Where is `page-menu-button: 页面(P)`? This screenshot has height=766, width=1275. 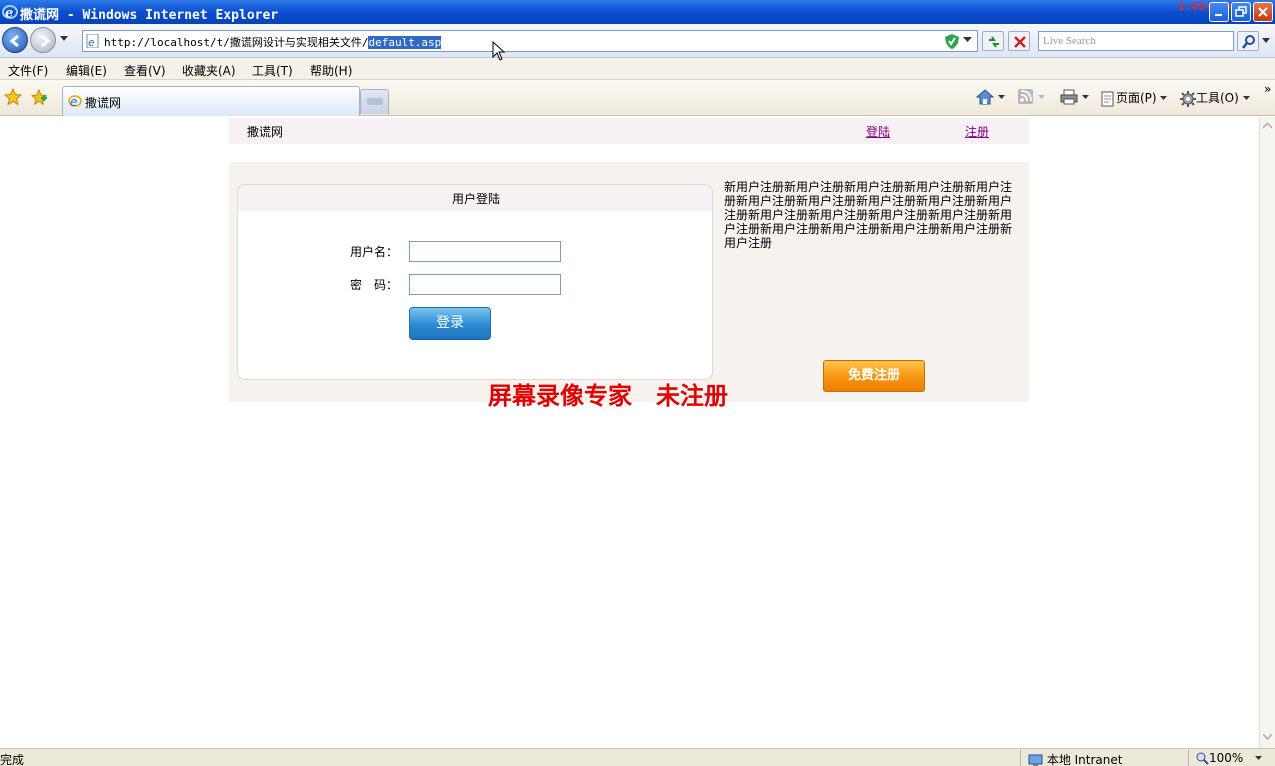 page-menu-button: 页面(P) is located at coordinates (1134, 98).